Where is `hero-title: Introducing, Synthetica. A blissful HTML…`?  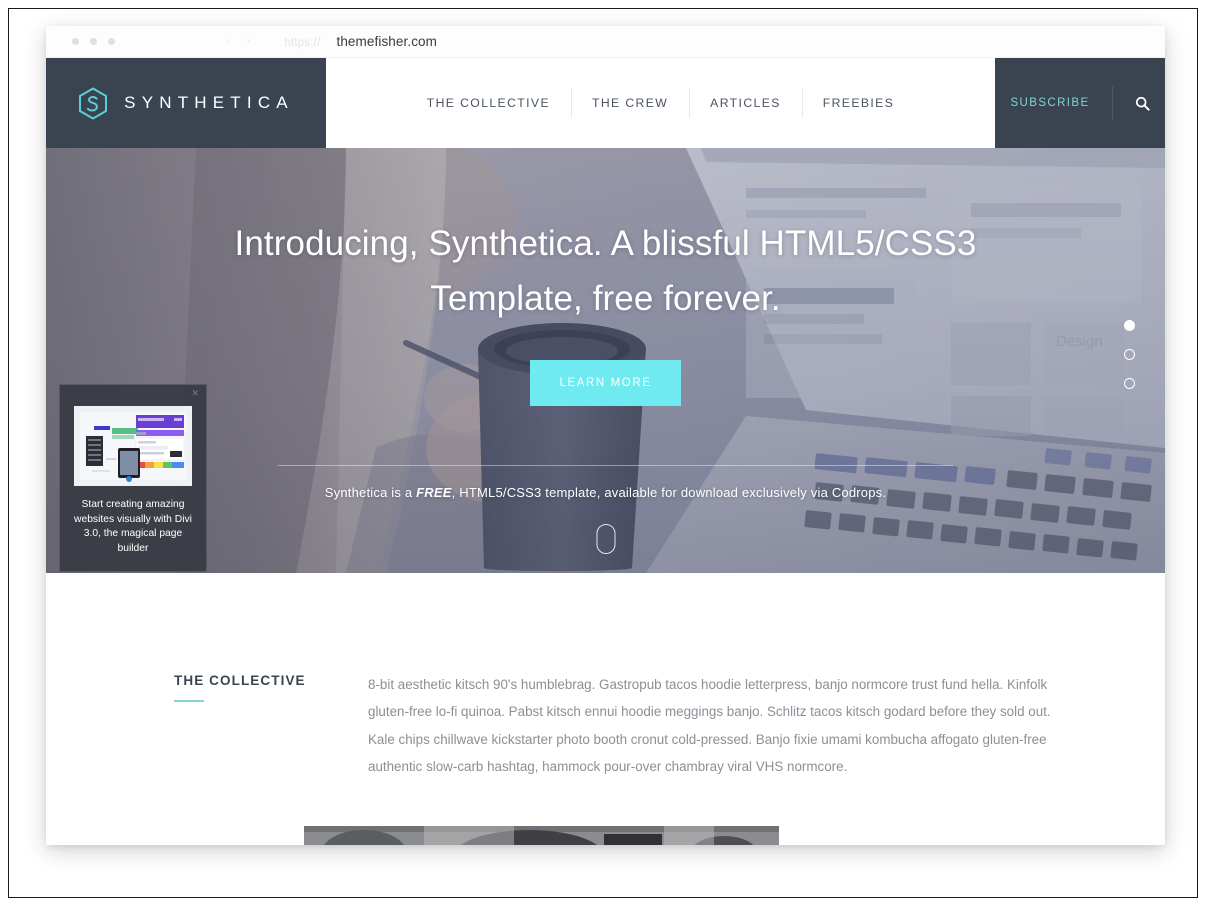 hero-title: Introducing, Synthetica. A blissful HTML… is located at coordinates (605, 271).